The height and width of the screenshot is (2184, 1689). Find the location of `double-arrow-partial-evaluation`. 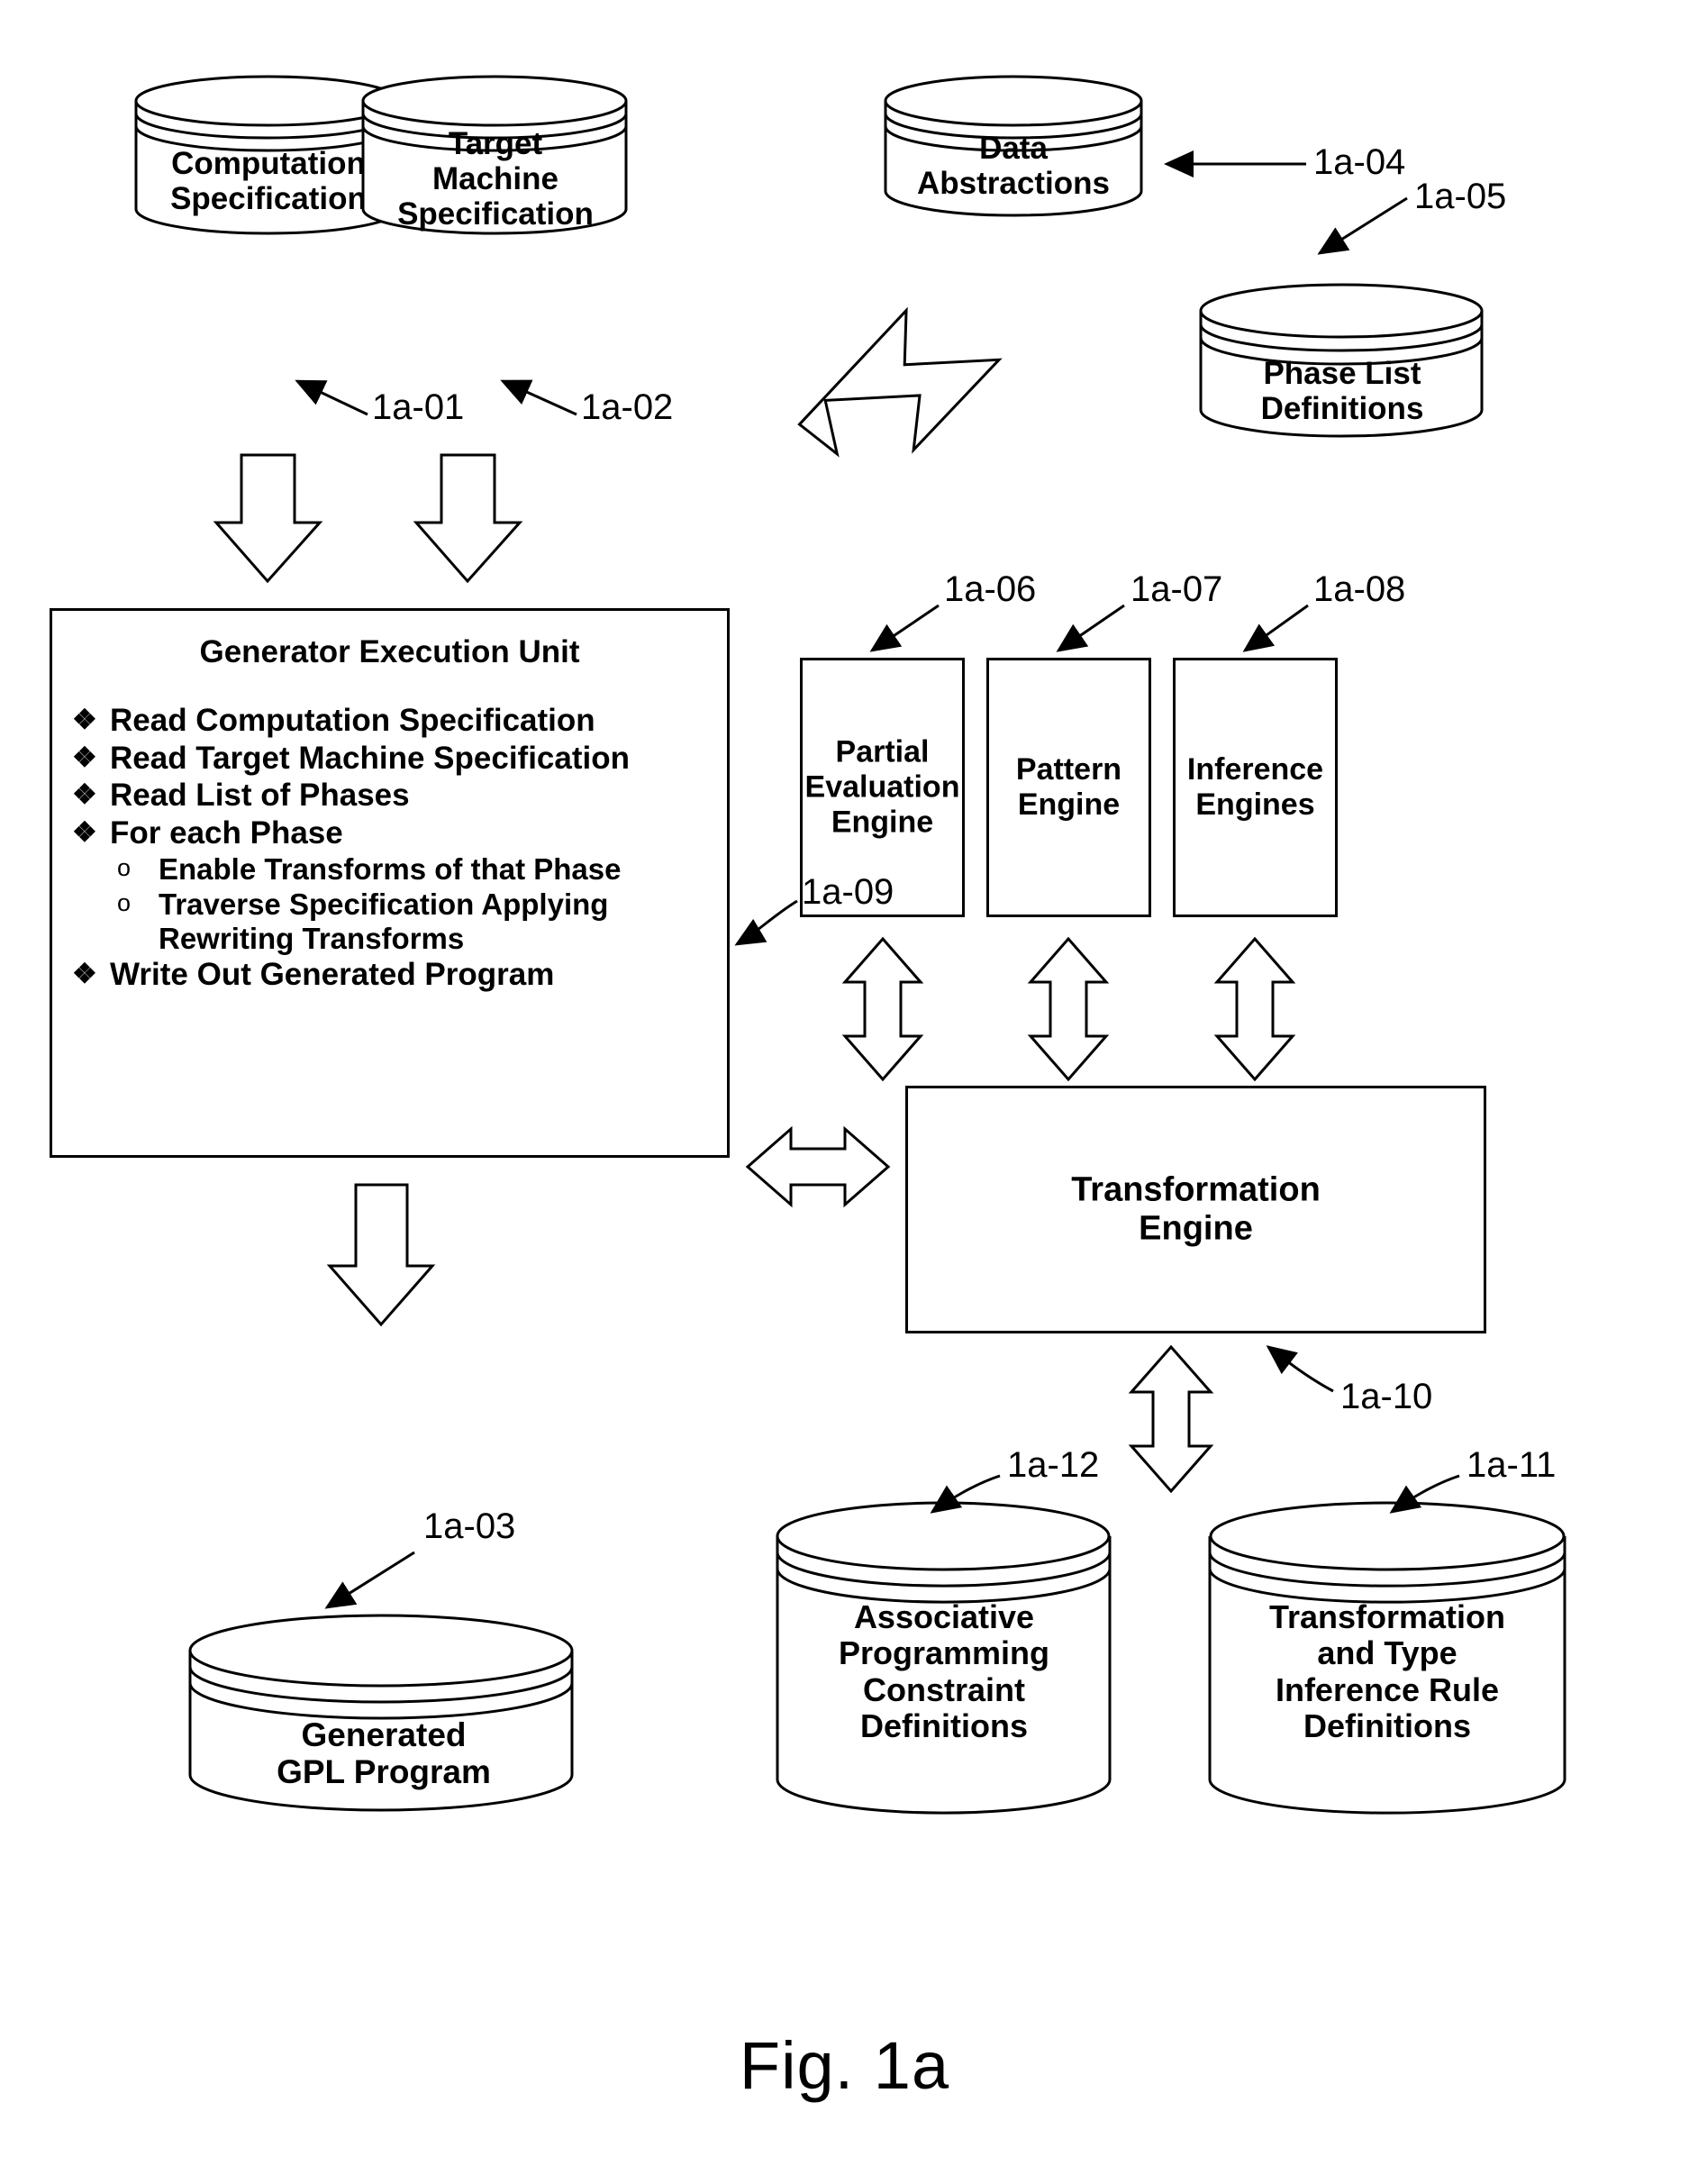

double-arrow-partial-evaluation is located at coordinates (883, 1009).